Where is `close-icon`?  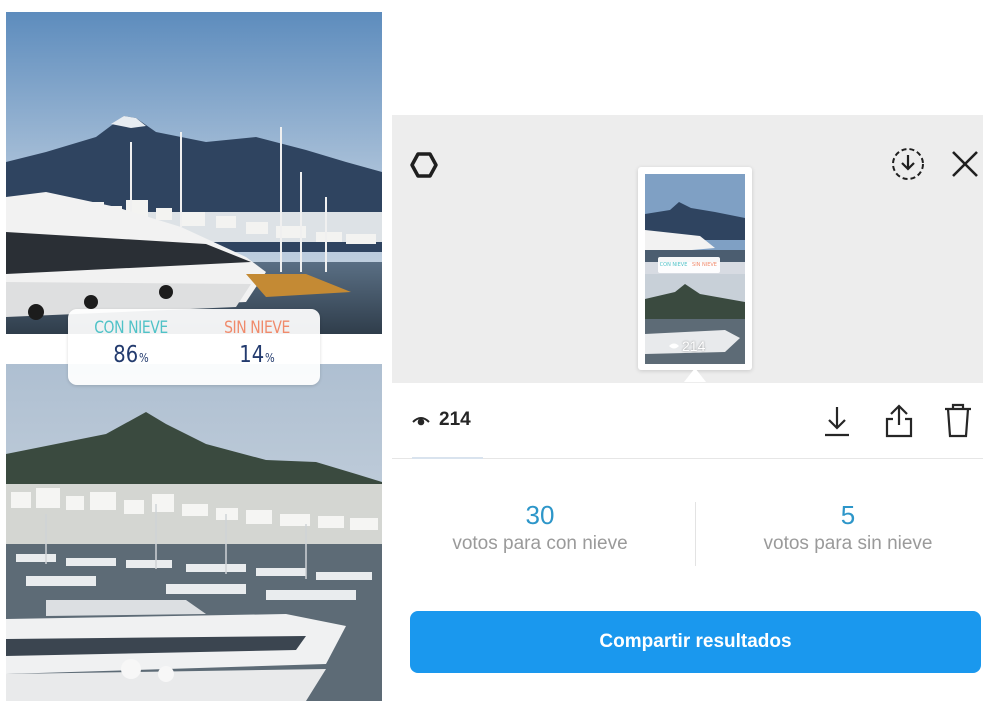 close-icon is located at coordinates (965, 164).